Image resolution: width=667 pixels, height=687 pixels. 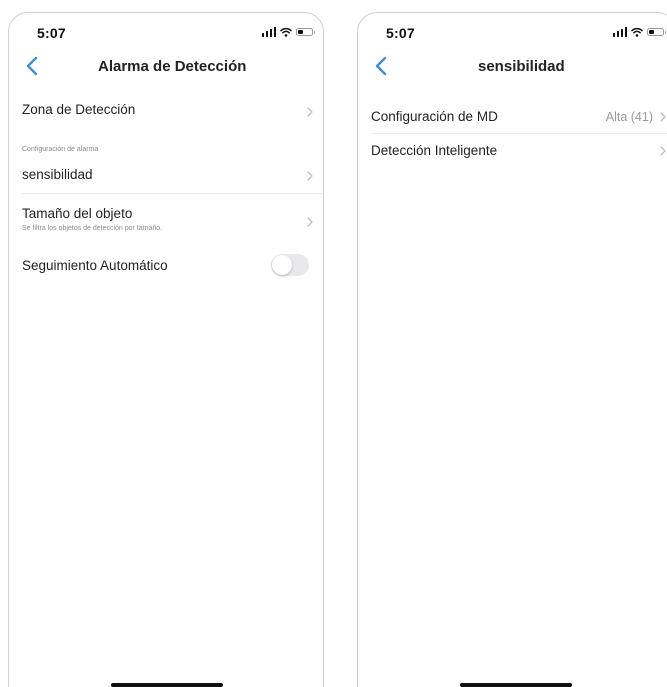 What do you see at coordinates (512, 117) in the screenshot?
I see `md-config-row: Configuración de MD Alta (41)` at bounding box center [512, 117].